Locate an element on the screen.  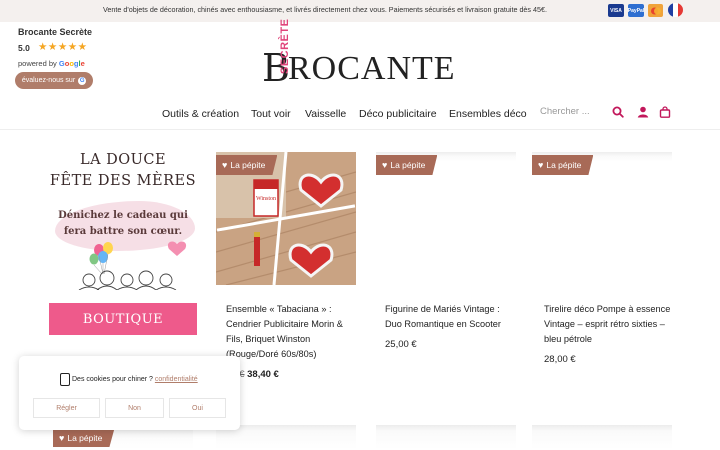
powered-by-label: powered by is located at coordinates (37, 63).